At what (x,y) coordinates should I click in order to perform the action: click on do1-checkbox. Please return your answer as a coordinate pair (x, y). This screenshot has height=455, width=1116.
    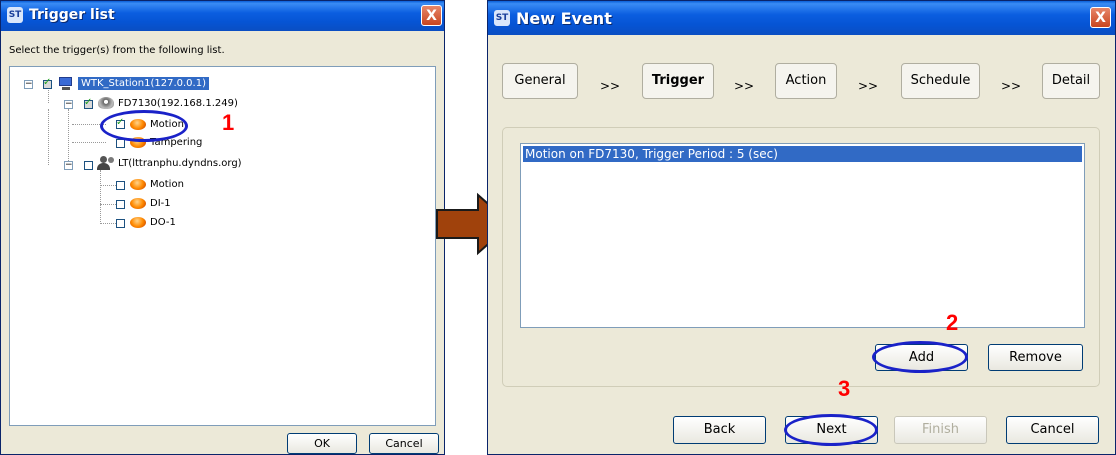
    Looking at the image, I should click on (120, 223).